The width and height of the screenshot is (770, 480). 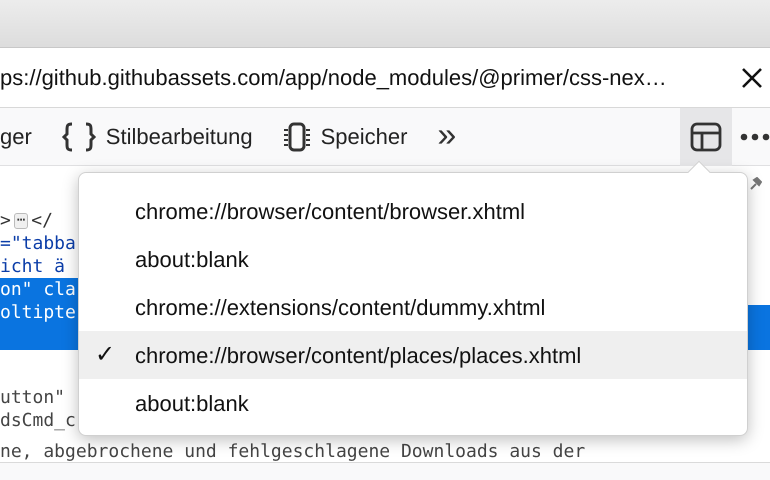 I want to click on code-text: on" cla, so click(x=38, y=289).